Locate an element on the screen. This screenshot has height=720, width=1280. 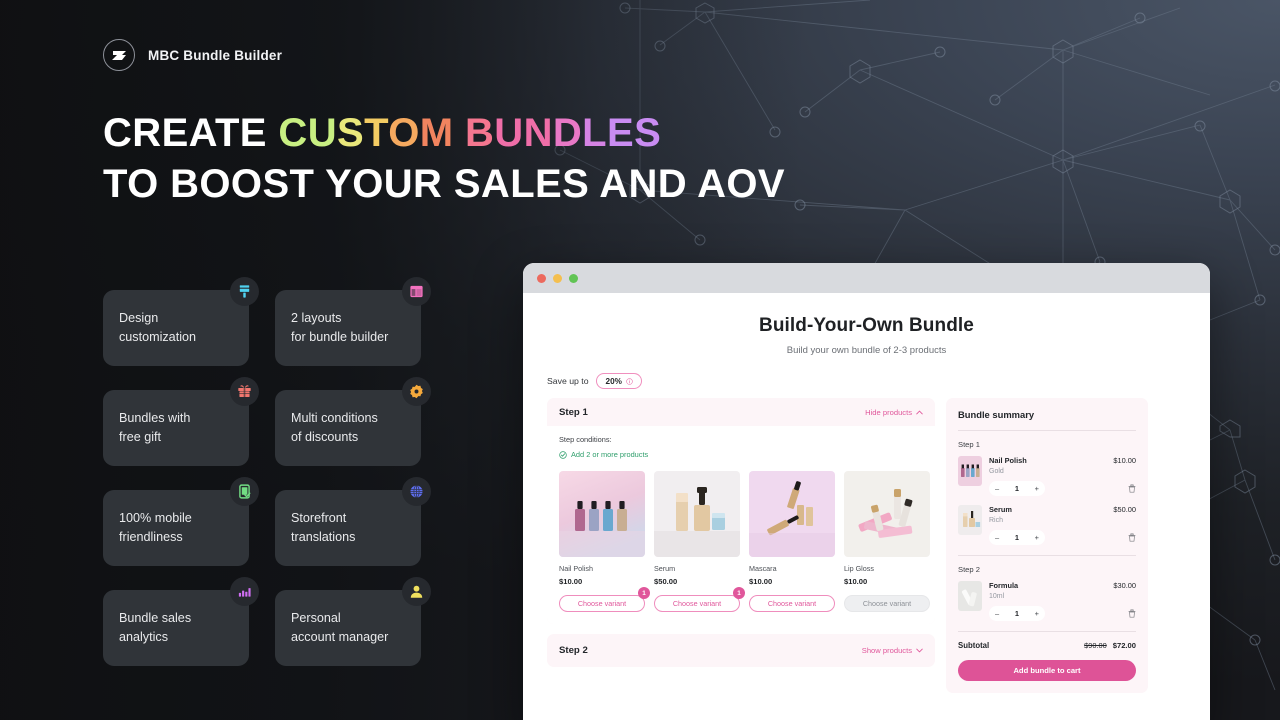
user-icon is located at coordinates (416, 591).